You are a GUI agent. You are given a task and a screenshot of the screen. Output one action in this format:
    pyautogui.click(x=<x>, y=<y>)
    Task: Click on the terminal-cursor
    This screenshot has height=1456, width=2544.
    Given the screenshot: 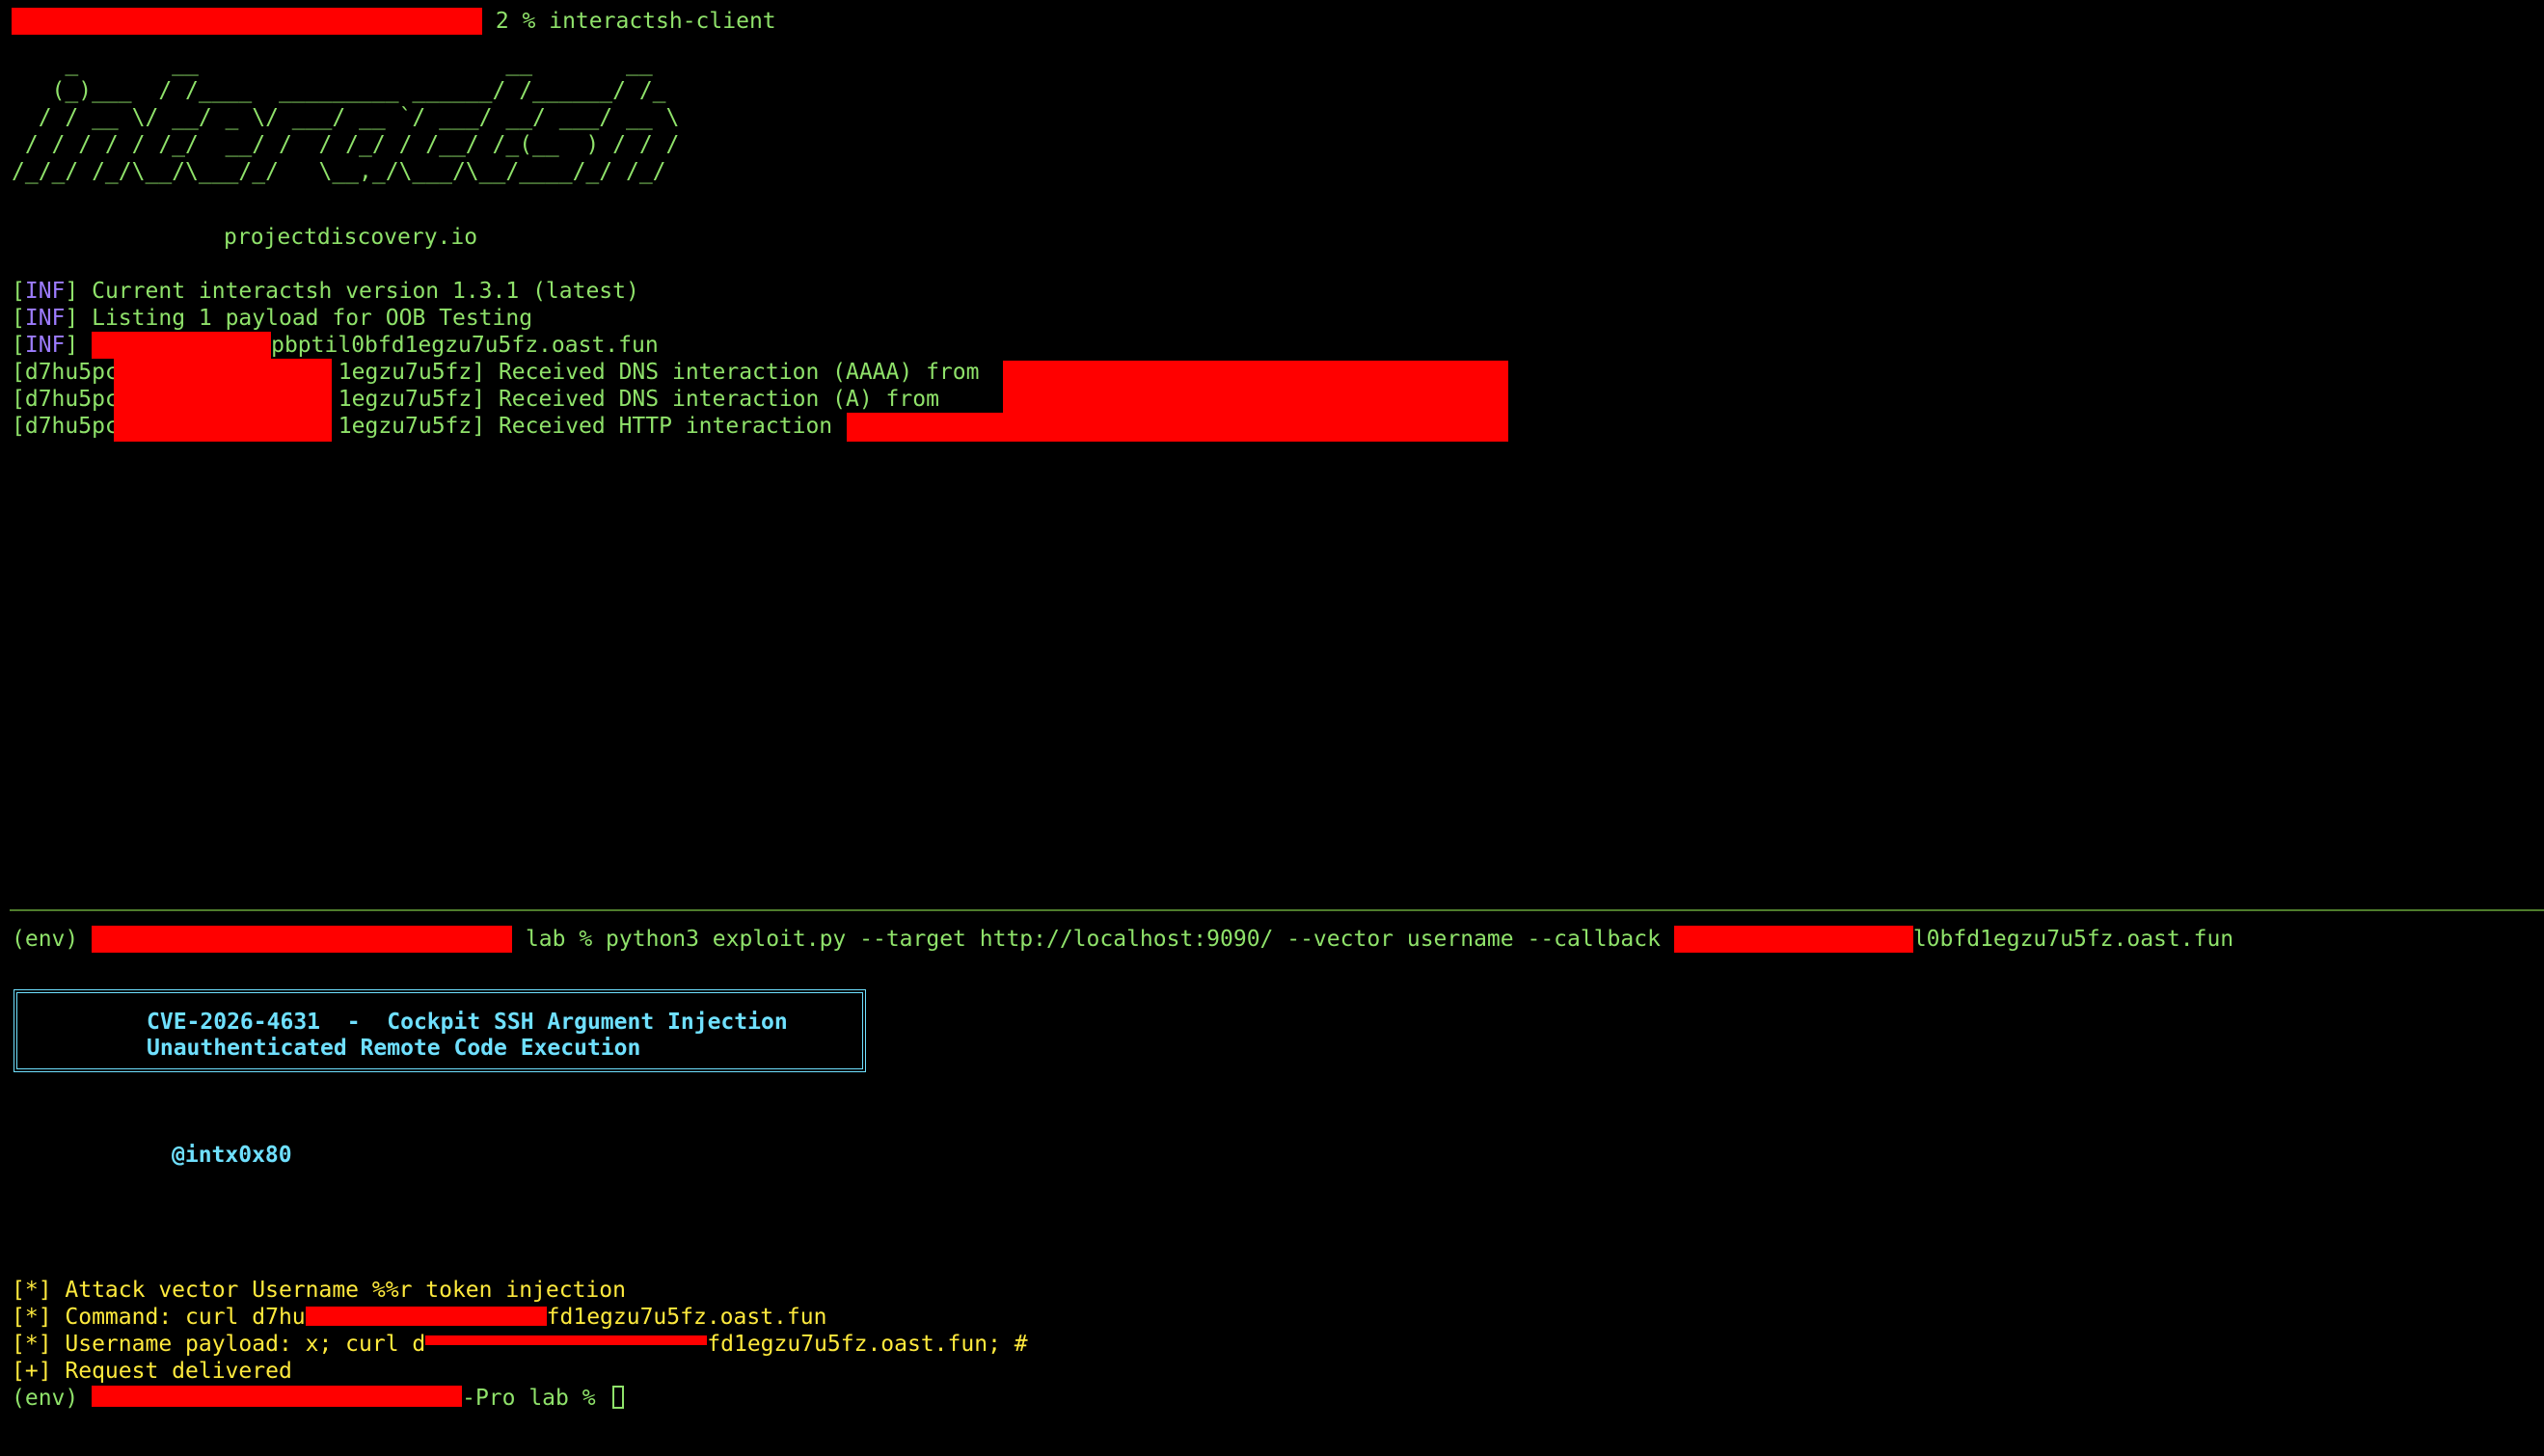 What is the action you would take?
    pyautogui.click(x=618, y=1398)
    